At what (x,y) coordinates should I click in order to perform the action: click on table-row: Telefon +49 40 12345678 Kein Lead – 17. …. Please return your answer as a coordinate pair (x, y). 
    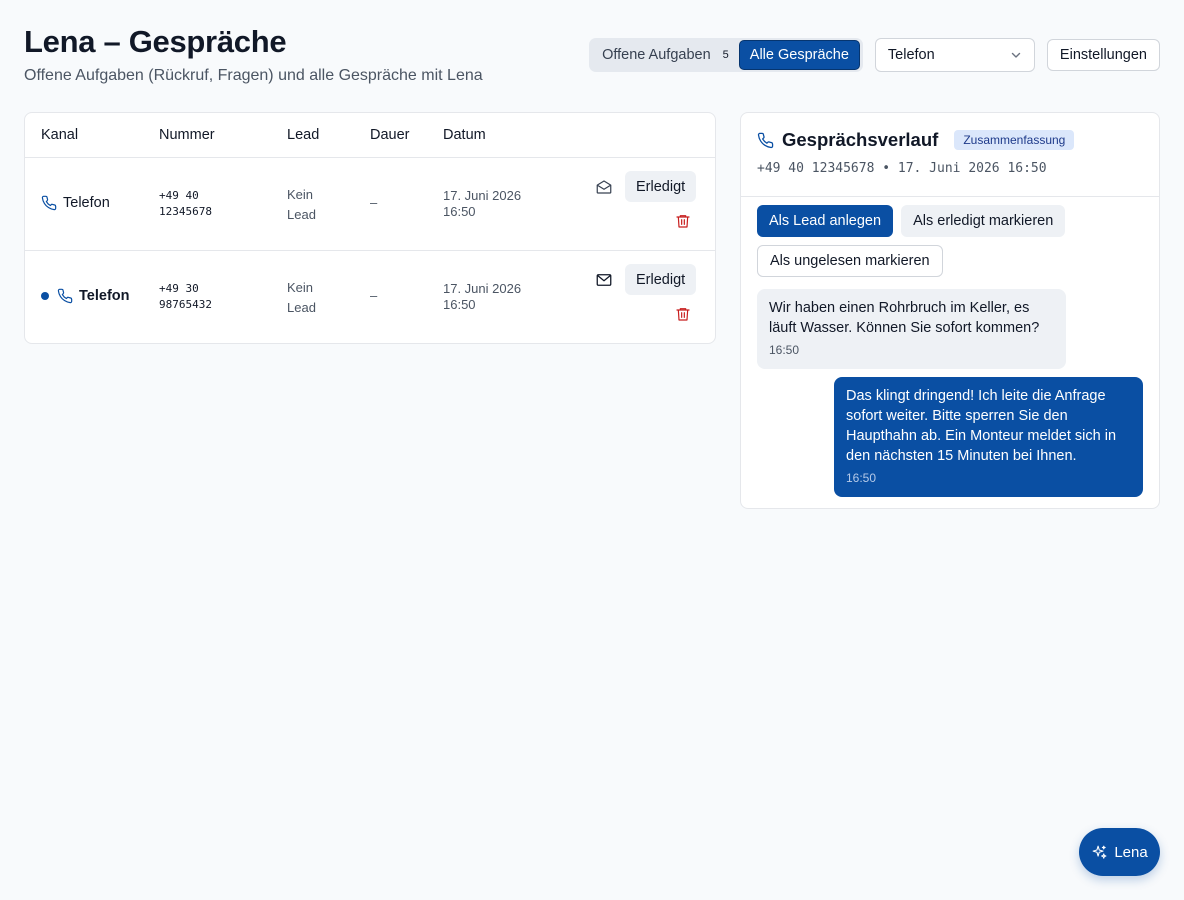
    Looking at the image, I should click on (370, 204).